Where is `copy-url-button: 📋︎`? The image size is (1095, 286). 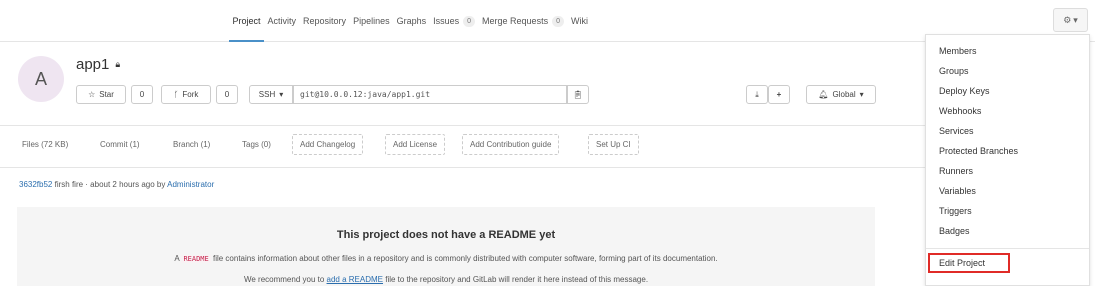 copy-url-button: 📋︎ is located at coordinates (578, 94).